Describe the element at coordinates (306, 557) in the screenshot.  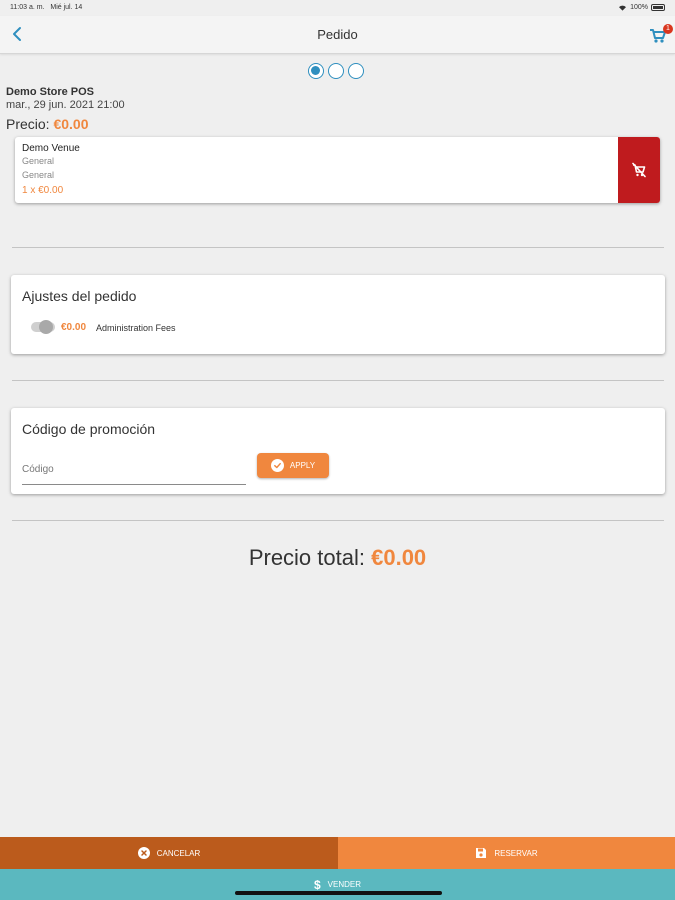
I see `total-label: Precio total:` at that location.